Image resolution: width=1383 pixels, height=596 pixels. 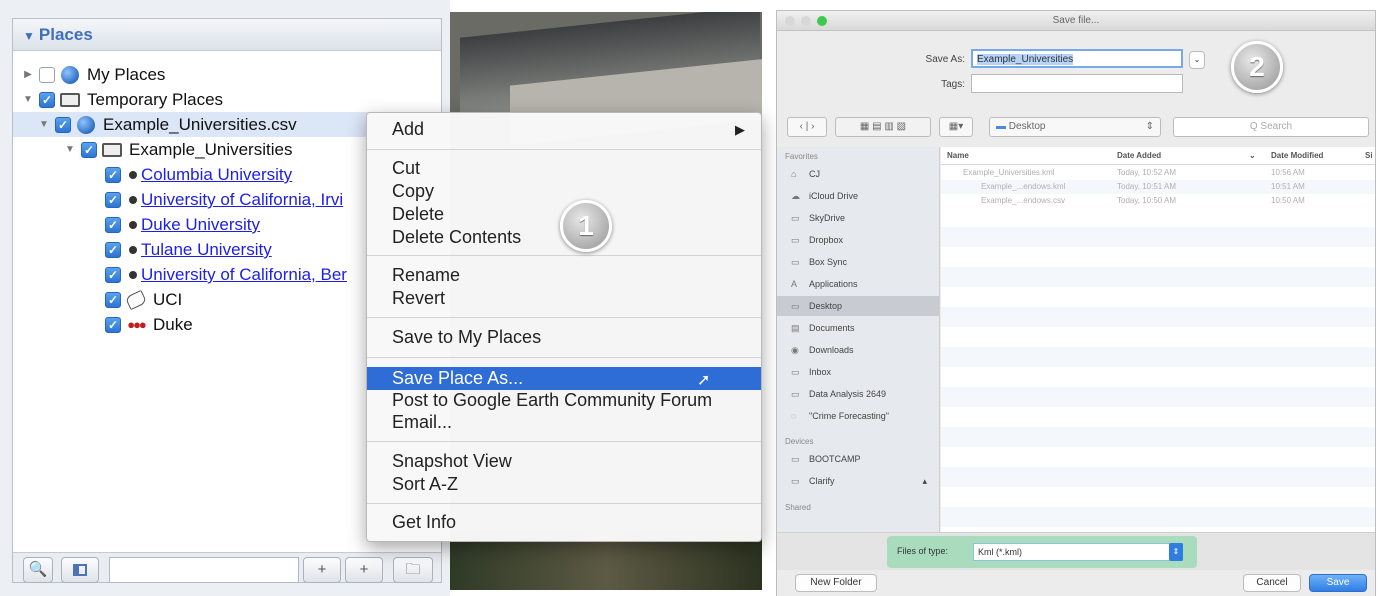 I want to click on sidebar-item-documents: ▤ Documents, so click(x=858, y=328).